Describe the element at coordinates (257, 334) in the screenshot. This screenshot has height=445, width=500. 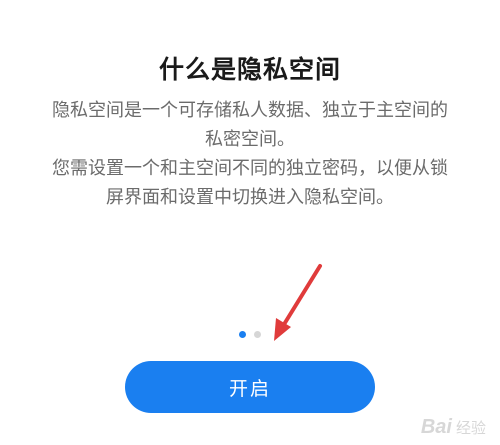
I see `page-indicator-dot` at that location.